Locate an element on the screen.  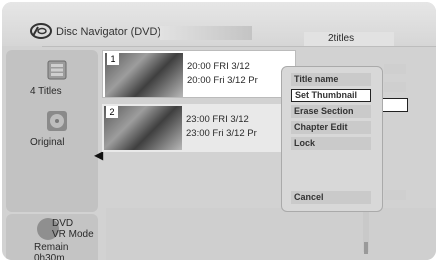
remaining-time: Remain 0h30m is located at coordinates (51, 251).